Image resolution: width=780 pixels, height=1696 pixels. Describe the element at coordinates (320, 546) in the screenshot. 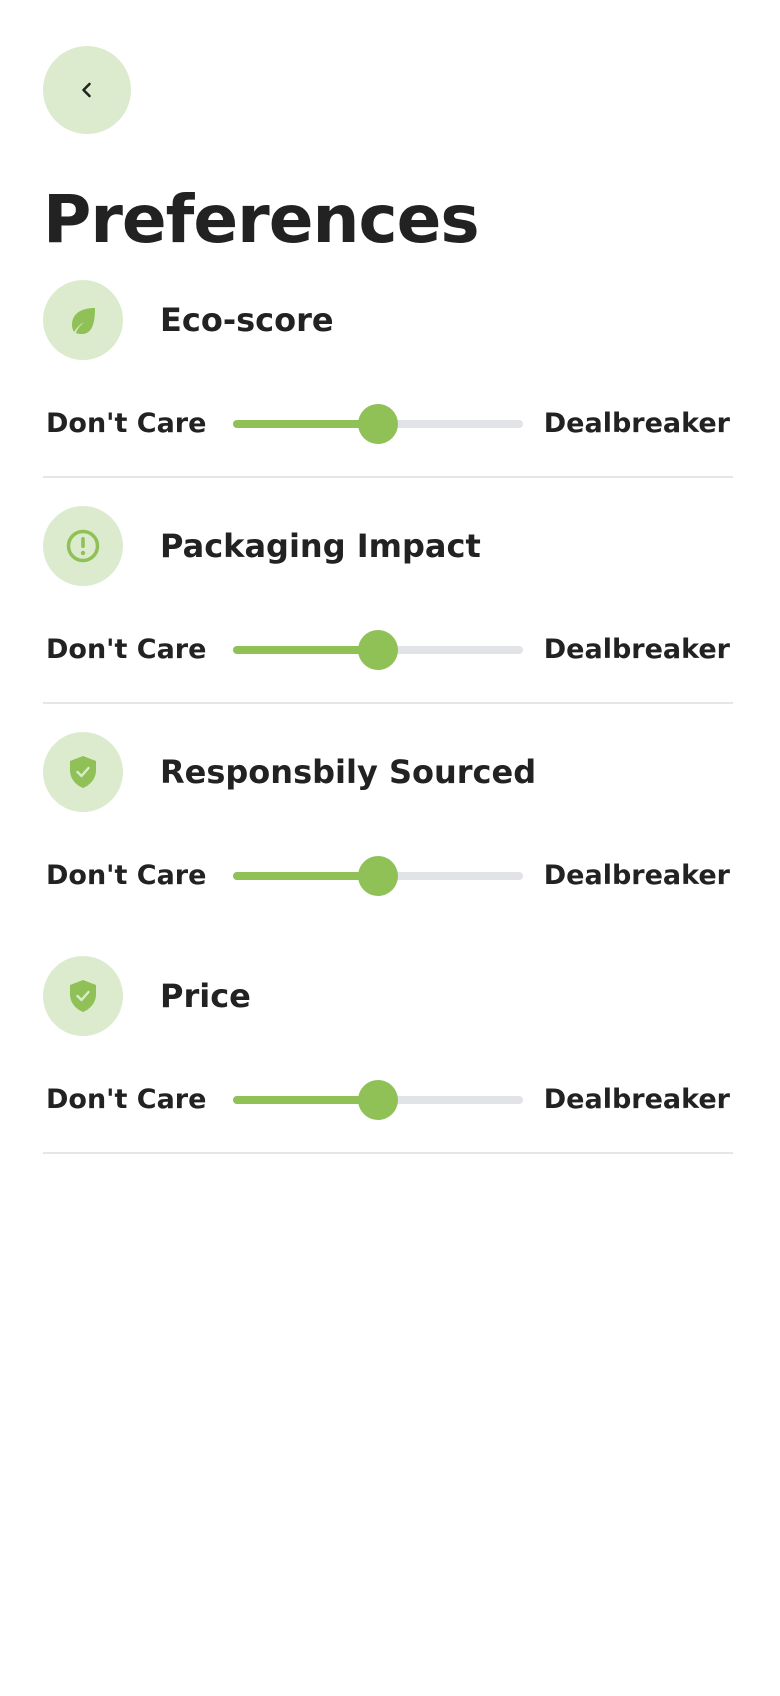

I see `preference-title: Packaging Impact` at that location.